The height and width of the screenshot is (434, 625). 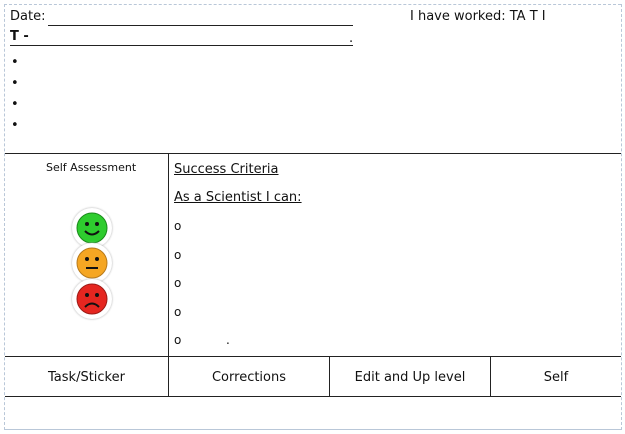 What do you see at coordinates (19, 36) in the screenshot?
I see `title-label: T -` at bounding box center [19, 36].